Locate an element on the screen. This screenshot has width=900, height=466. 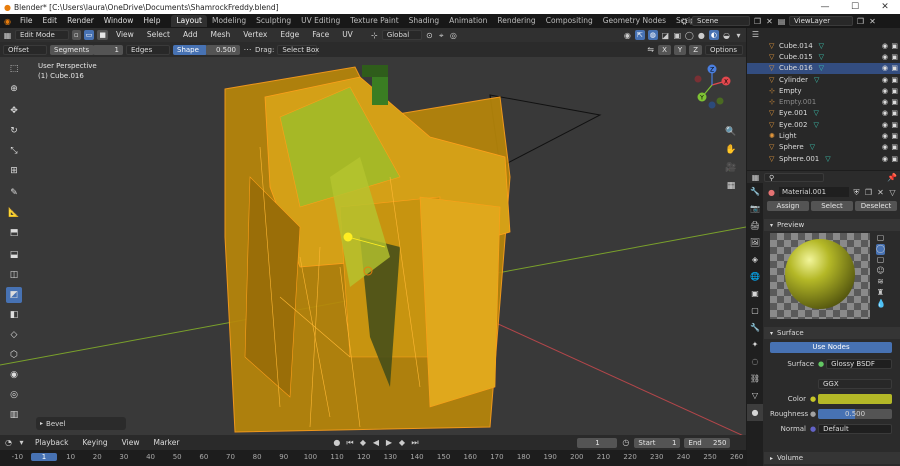
tab-sculpting: Sculpting is located at coordinates (273, 21).